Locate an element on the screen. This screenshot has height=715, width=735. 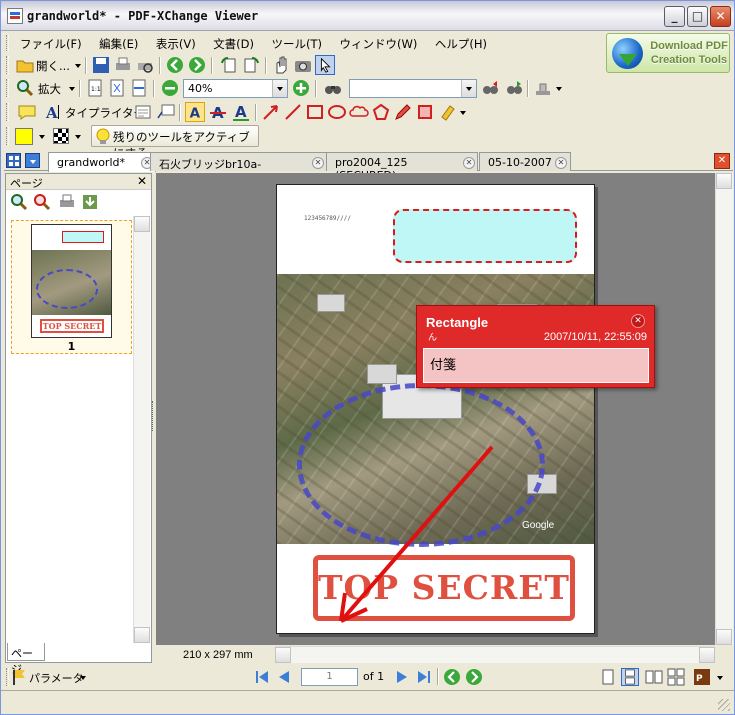
zoom-tool-icon is located at coordinates (25, 88).